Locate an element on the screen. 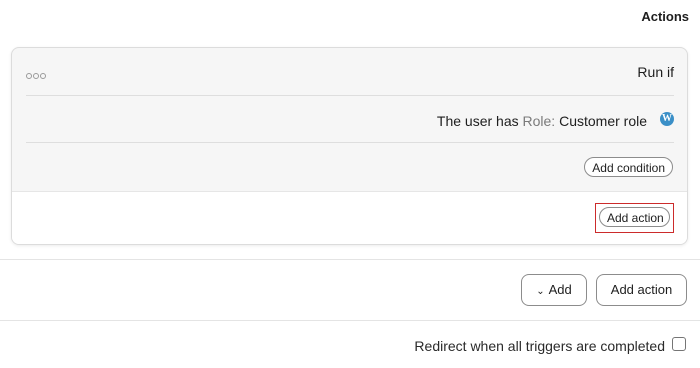  condition-text: The user has Role: Customer role is located at coordinates (542, 121).